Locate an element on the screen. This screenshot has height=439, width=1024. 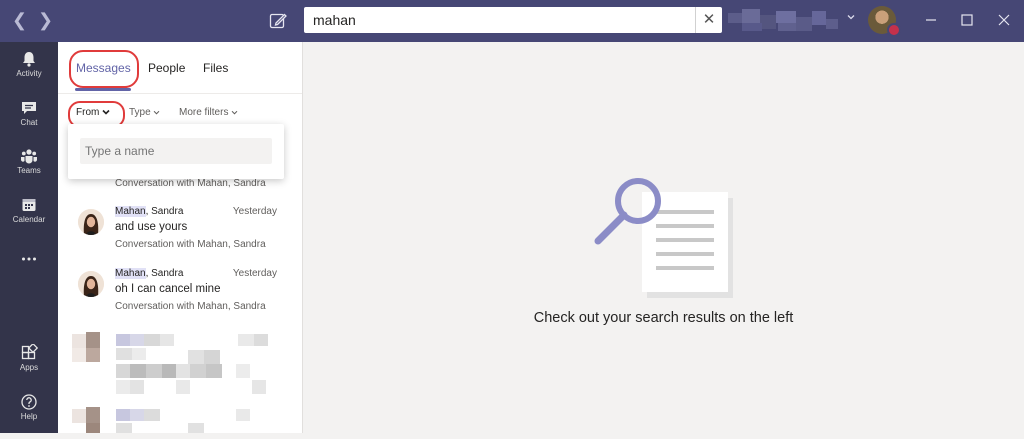
tab-people: People is located at coordinates (166, 68).